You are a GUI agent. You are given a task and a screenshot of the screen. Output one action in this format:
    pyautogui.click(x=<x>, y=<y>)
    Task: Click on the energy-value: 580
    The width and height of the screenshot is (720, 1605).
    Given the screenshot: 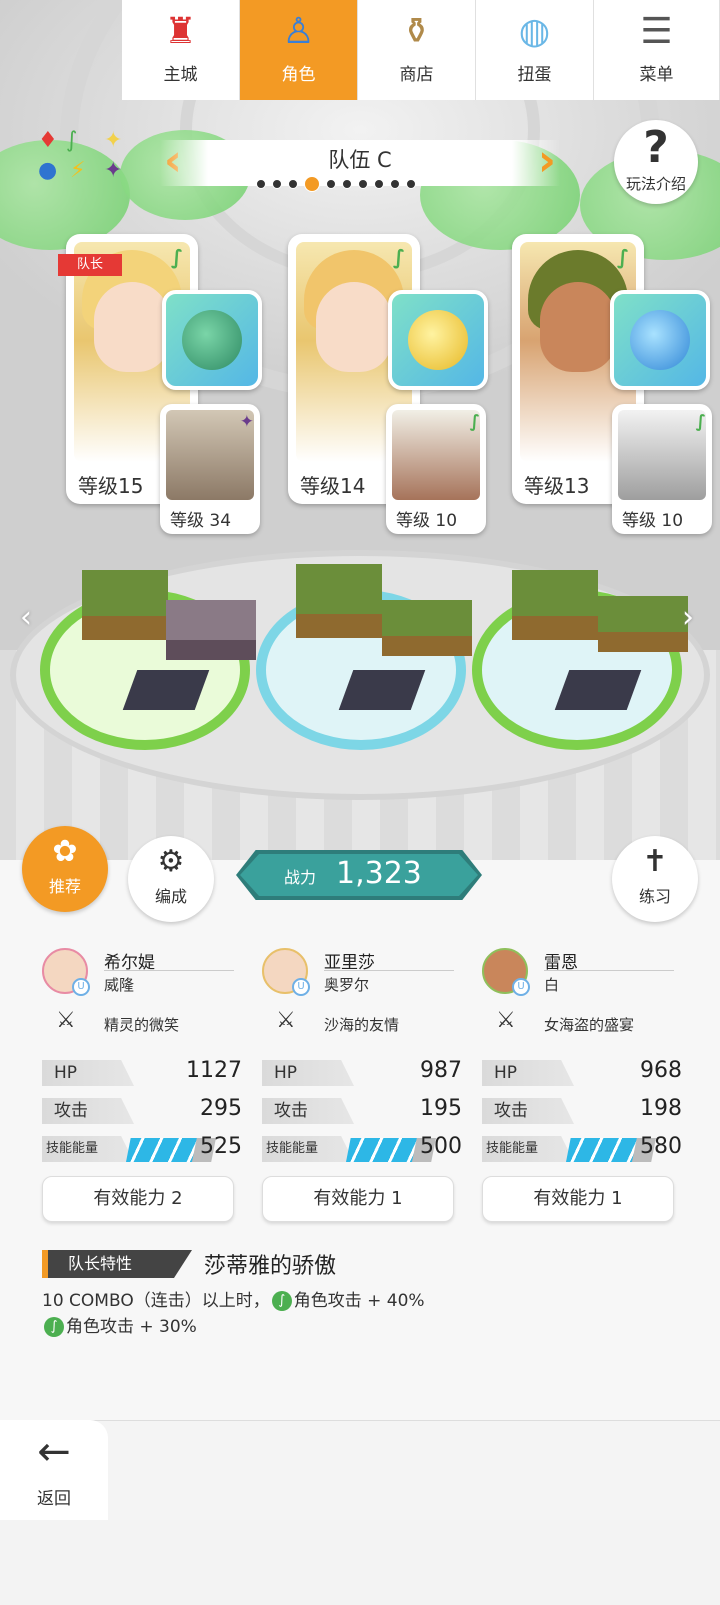 What is the action you would take?
    pyautogui.click(x=661, y=1146)
    